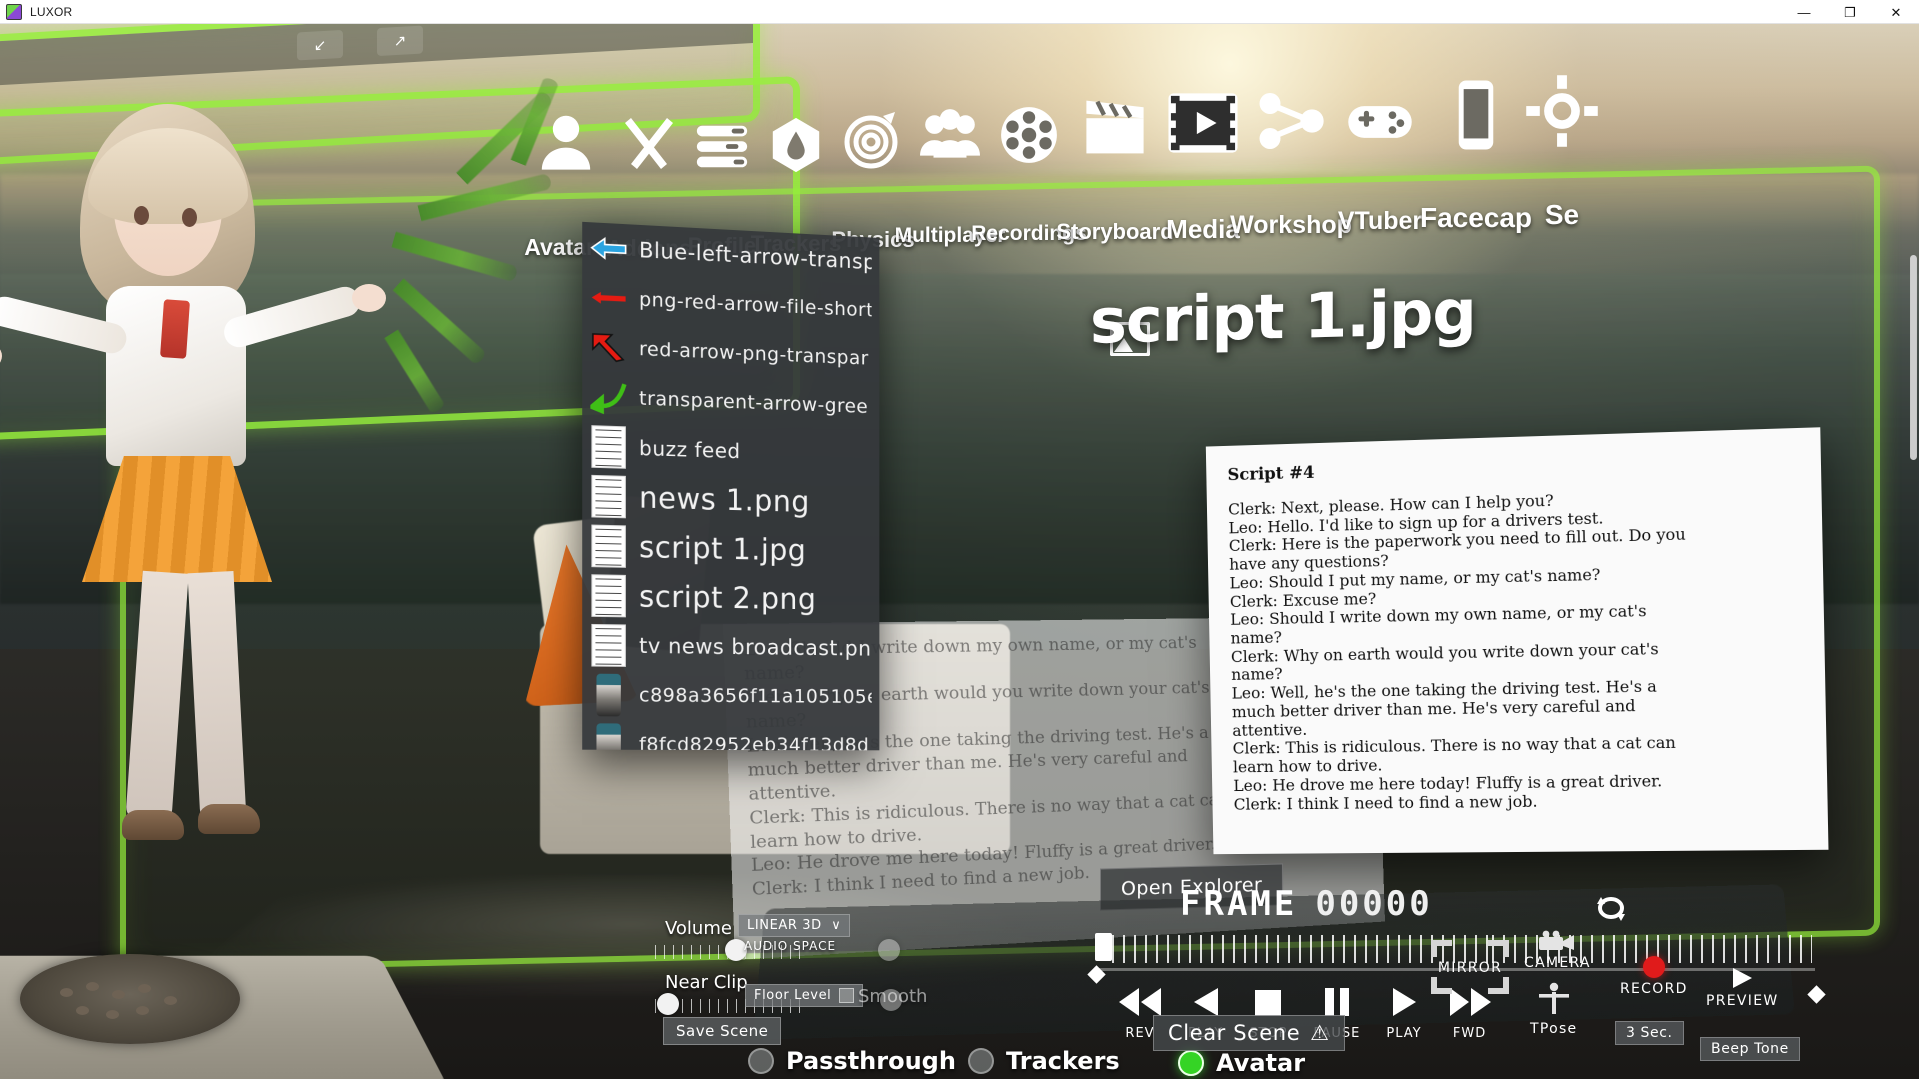 The image size is (1919, 1079). I want to click on transport-label: FWD, so click(1469, 1033).